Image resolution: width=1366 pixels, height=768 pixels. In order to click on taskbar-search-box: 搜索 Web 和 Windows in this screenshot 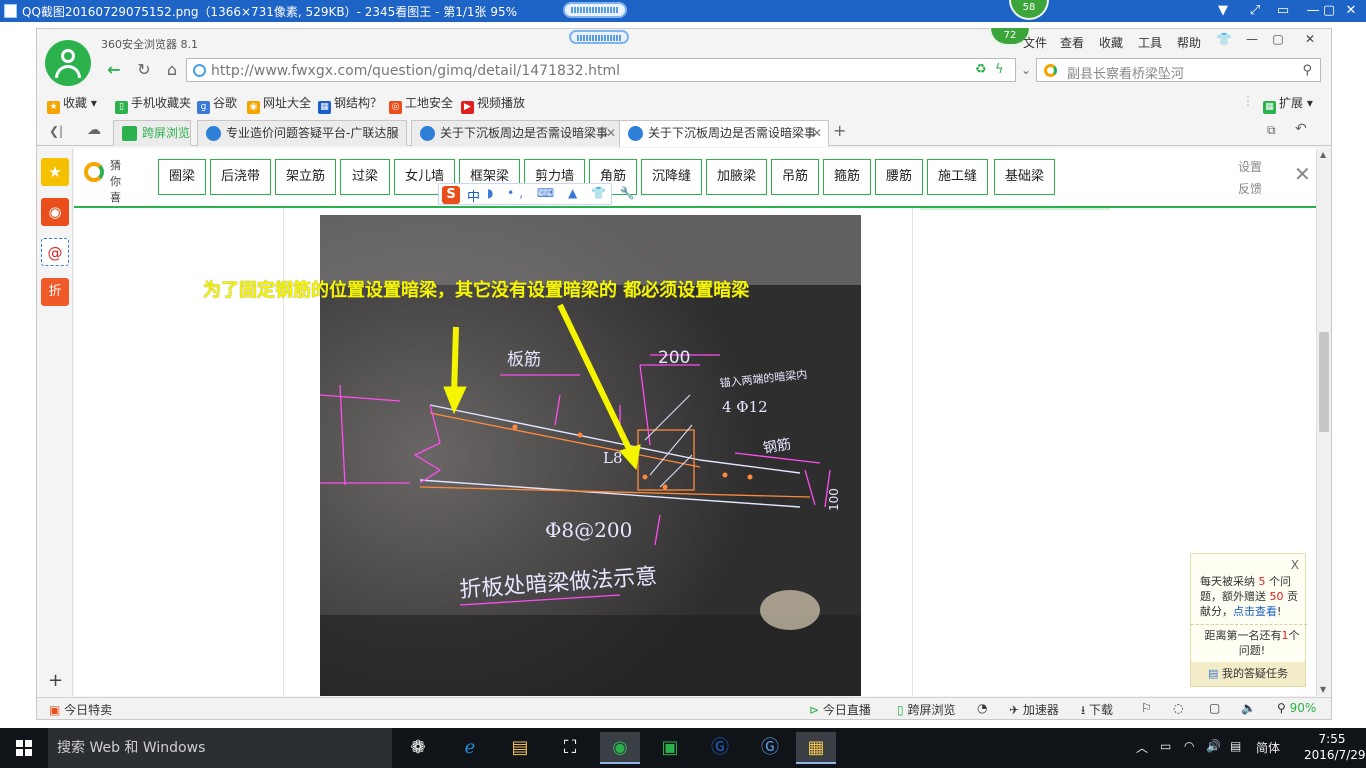, I will do `click(220, 748)`.